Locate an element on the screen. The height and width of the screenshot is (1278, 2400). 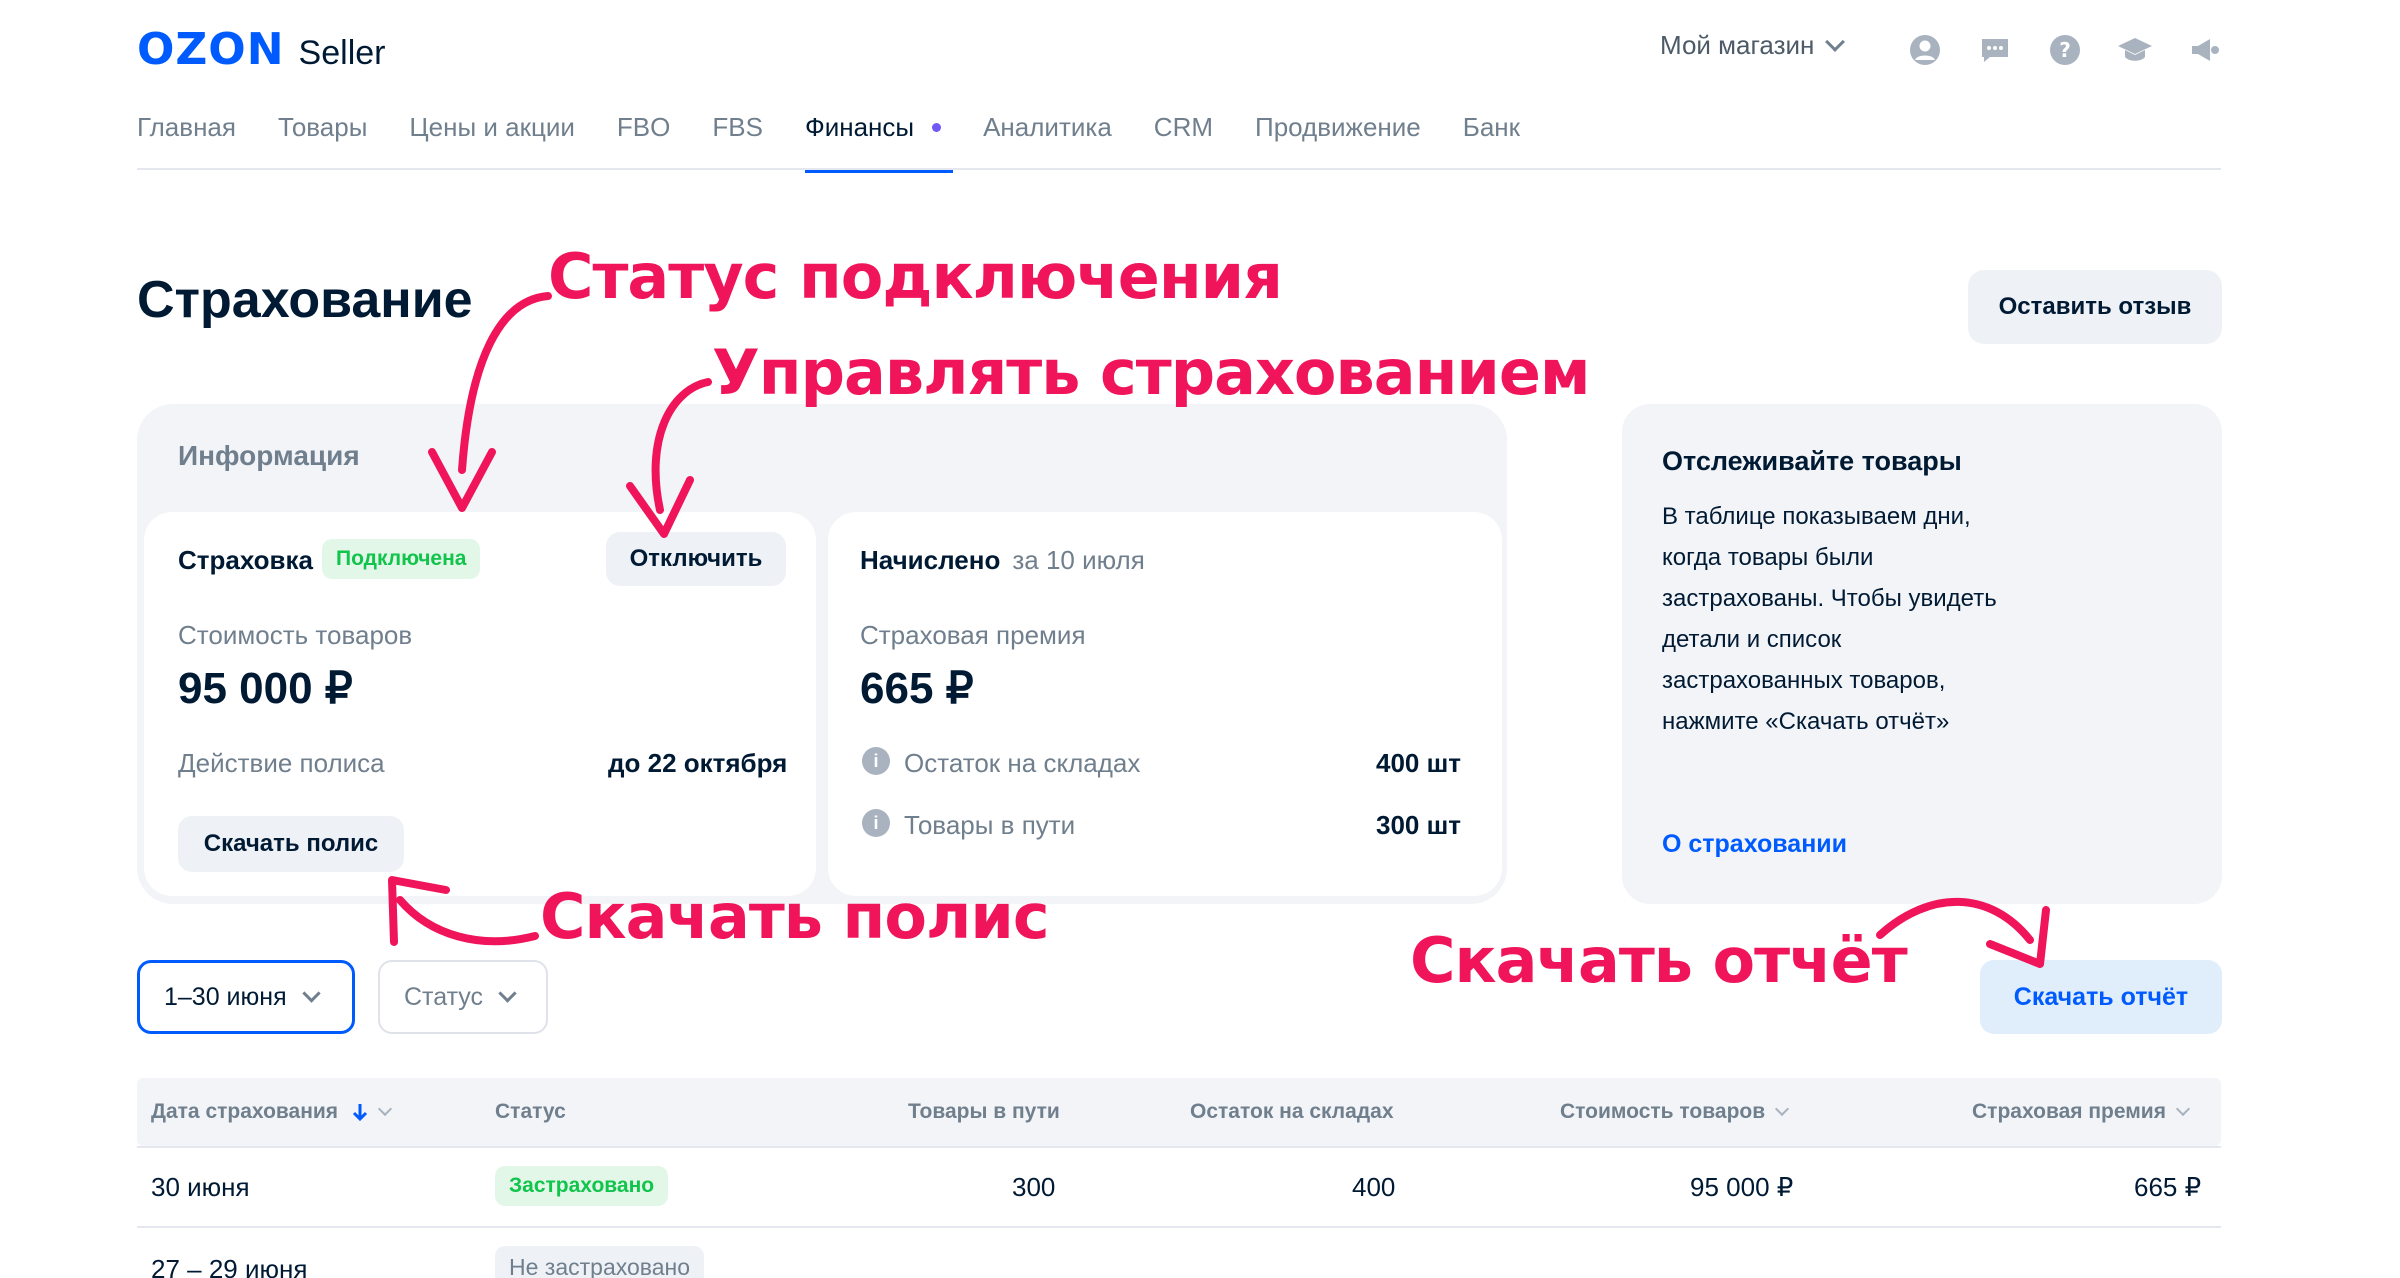
annotation-status: Статус подключения is located at coordinates (915, 276).